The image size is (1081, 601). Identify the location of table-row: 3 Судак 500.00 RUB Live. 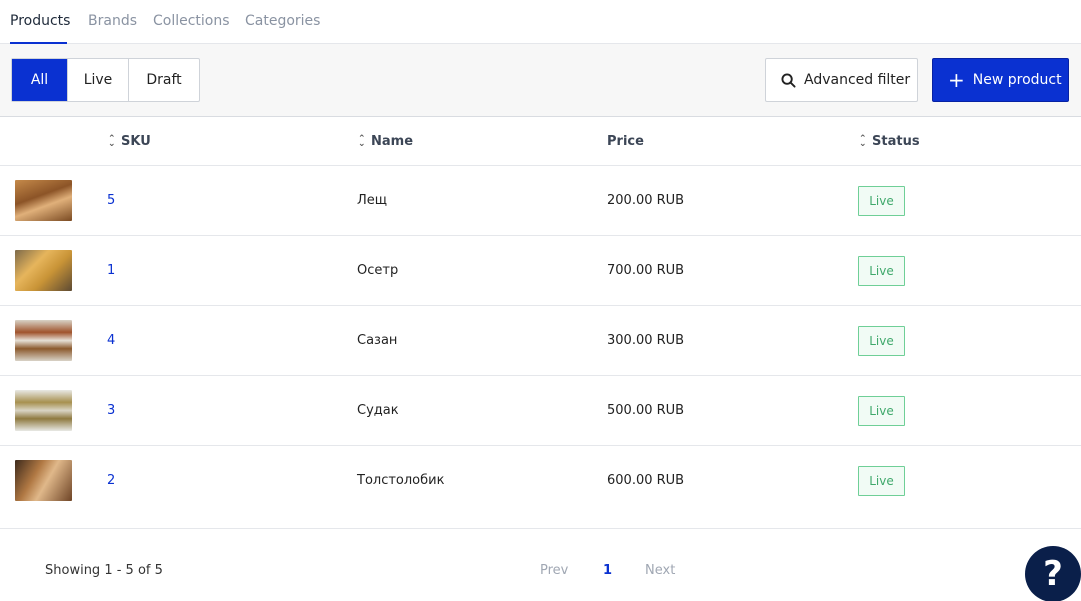
(540, 411).